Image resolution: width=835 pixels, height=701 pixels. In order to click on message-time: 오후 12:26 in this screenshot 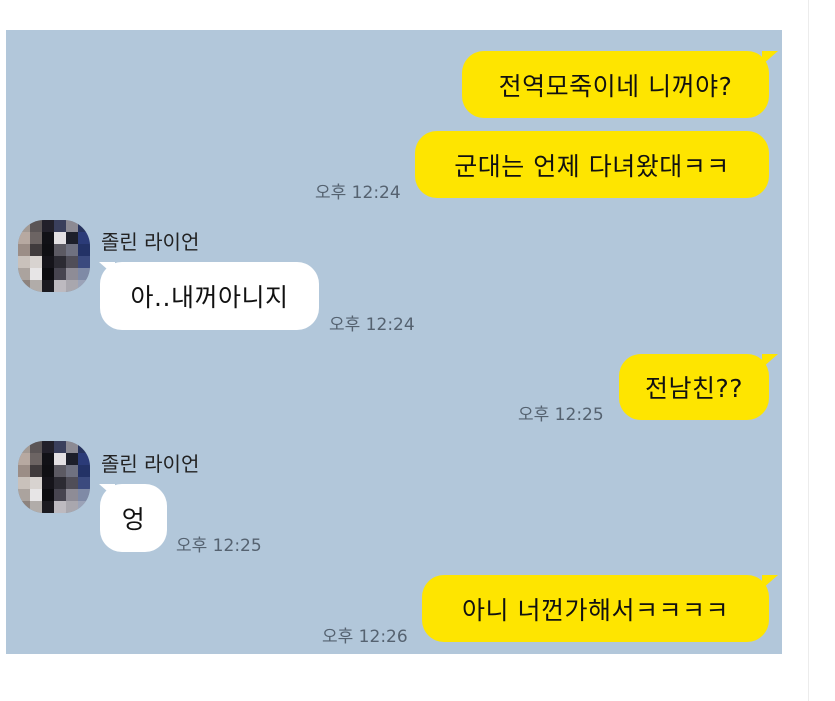, I will do `click(365, 637)`.